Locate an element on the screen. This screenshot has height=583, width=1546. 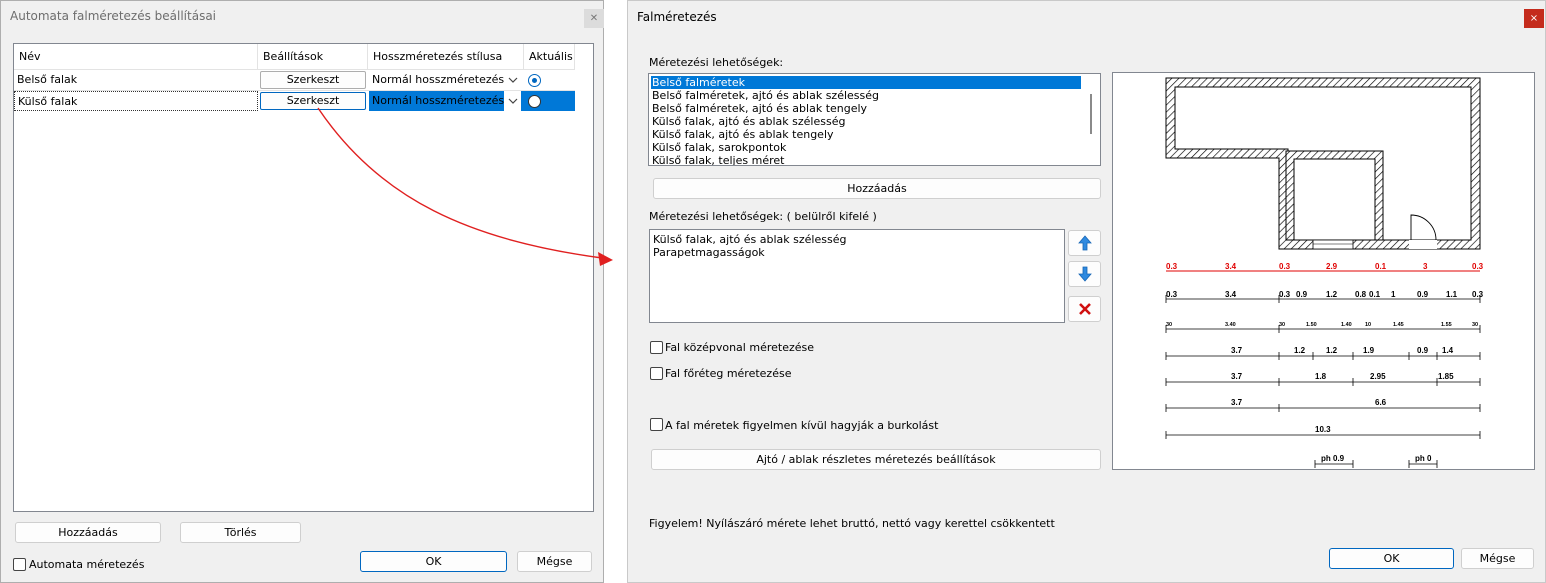
mainlayer-checkbox is located at coordinates (656, 373).